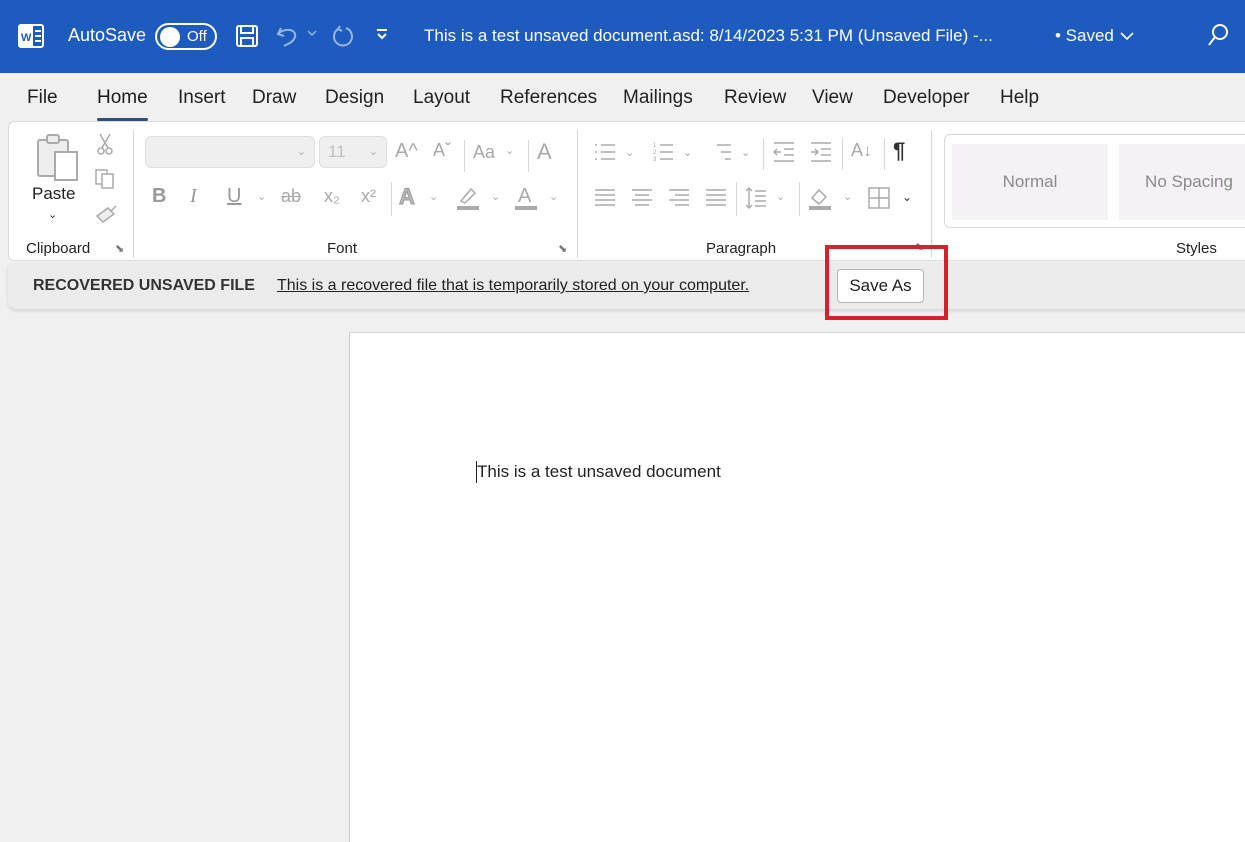 Image resolution: width=1245 pixels, height=842 pixels. What do you see at coordinates (382, 35) in the screenshot?
I see `customize-qat-icon` at bounding box center [382, 35].